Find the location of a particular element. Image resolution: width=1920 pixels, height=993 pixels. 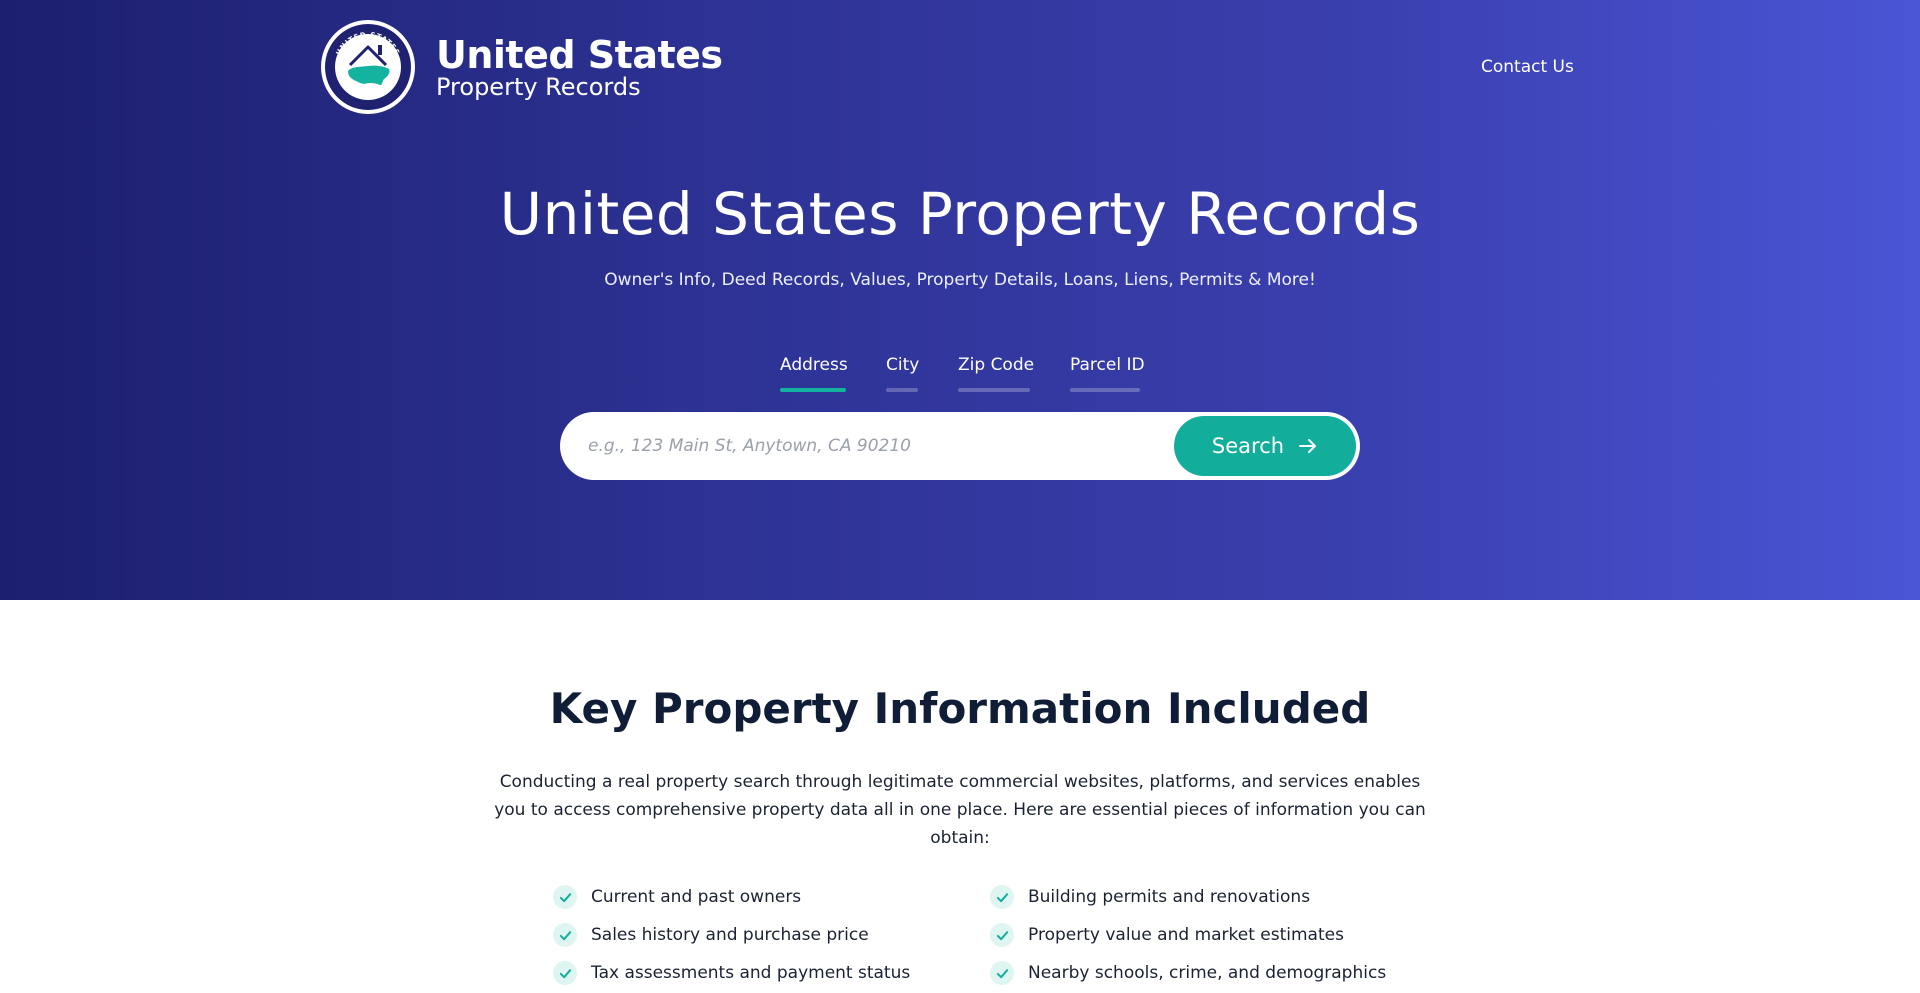

contact-us-link: Contact Us is located at coordinates (1527, 67).